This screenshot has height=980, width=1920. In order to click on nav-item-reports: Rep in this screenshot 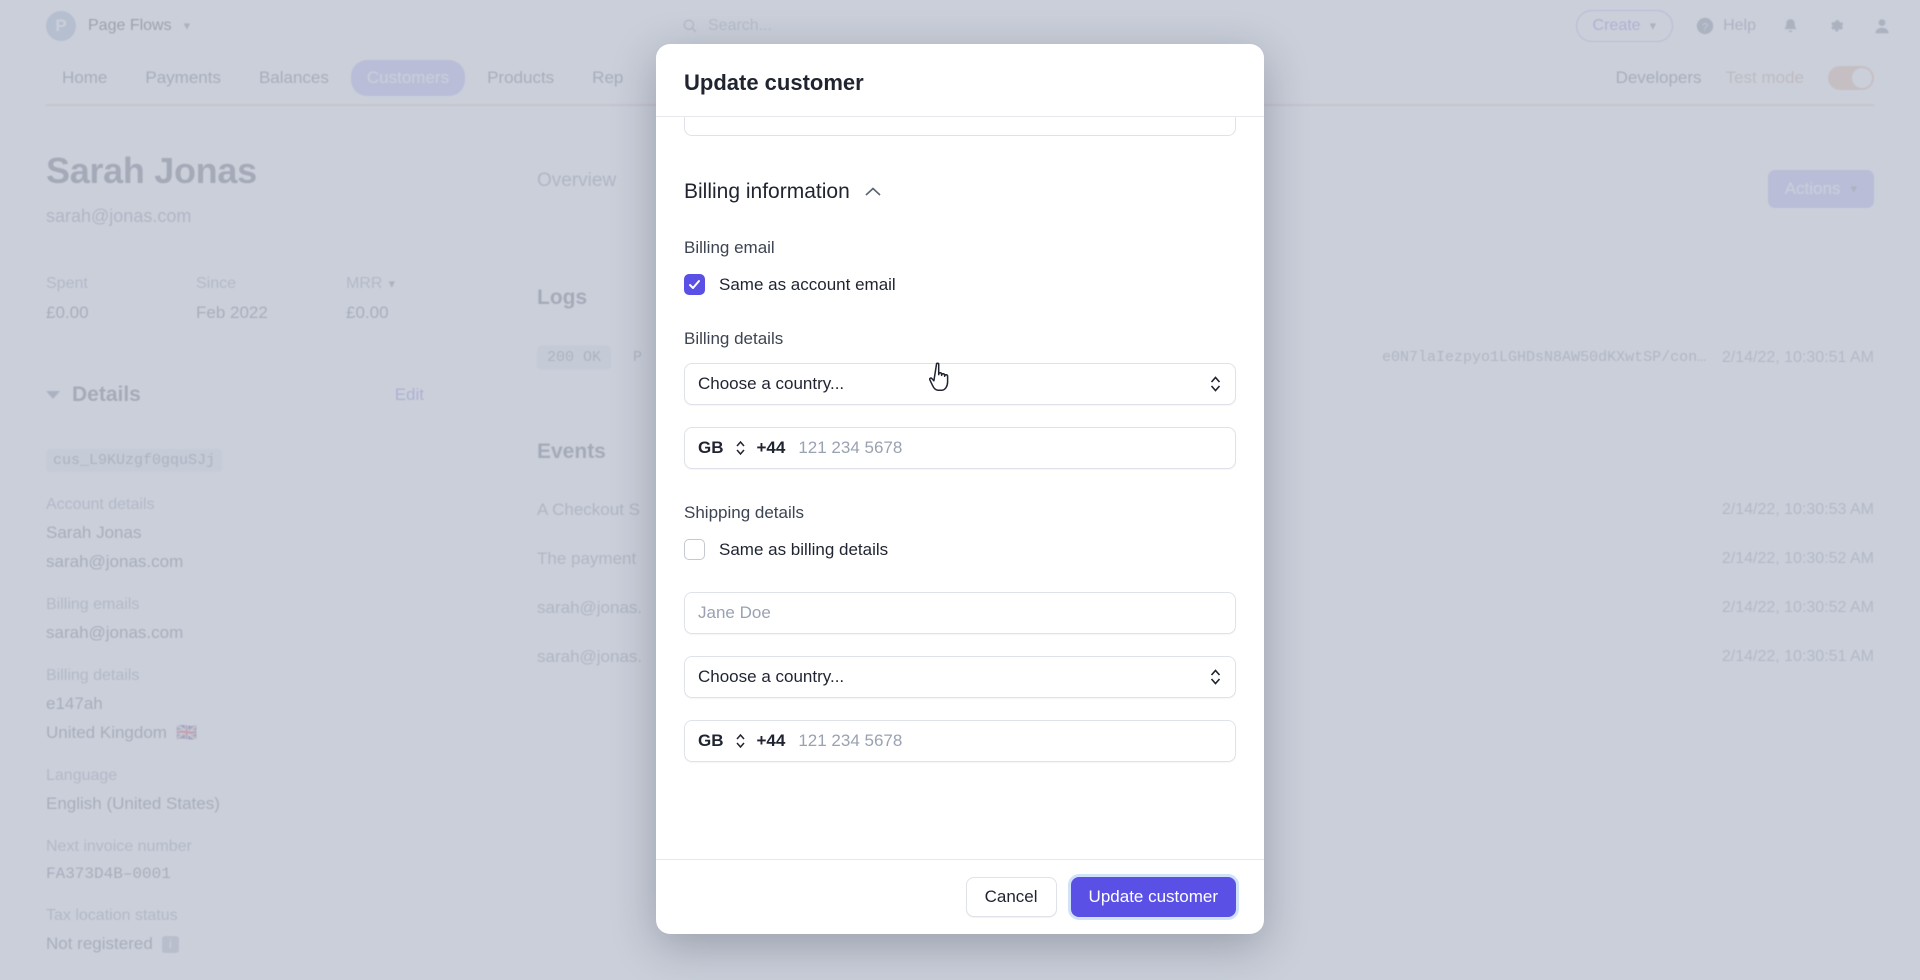, I will do `click(607, 78)`.